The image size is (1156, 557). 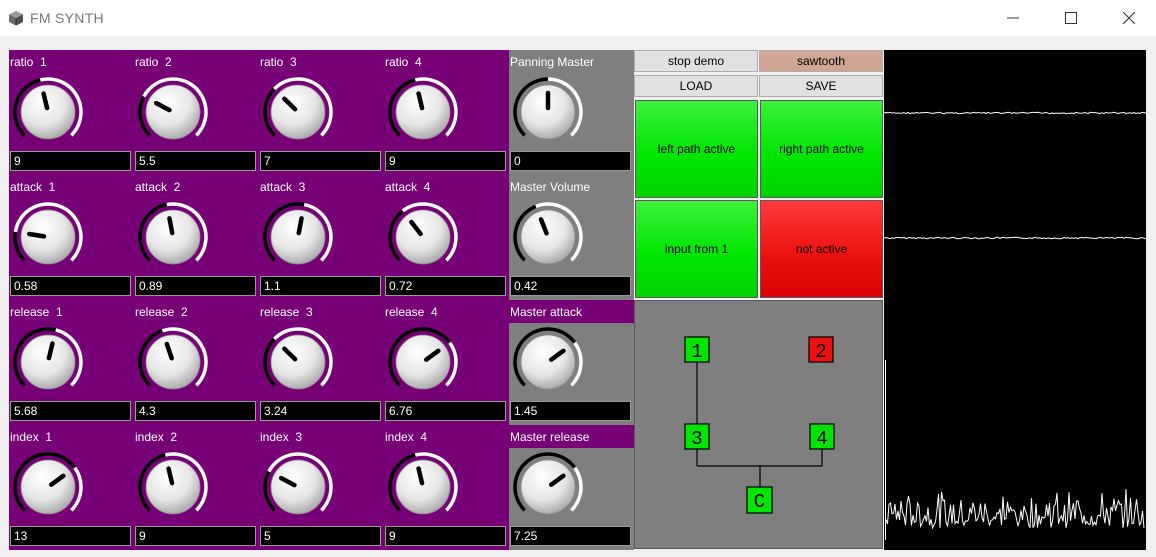 What do you see at coordinates (70, 411) in the screenshot?
I see `release-1-value-field: 5.68` at bounding box center [70, 411].